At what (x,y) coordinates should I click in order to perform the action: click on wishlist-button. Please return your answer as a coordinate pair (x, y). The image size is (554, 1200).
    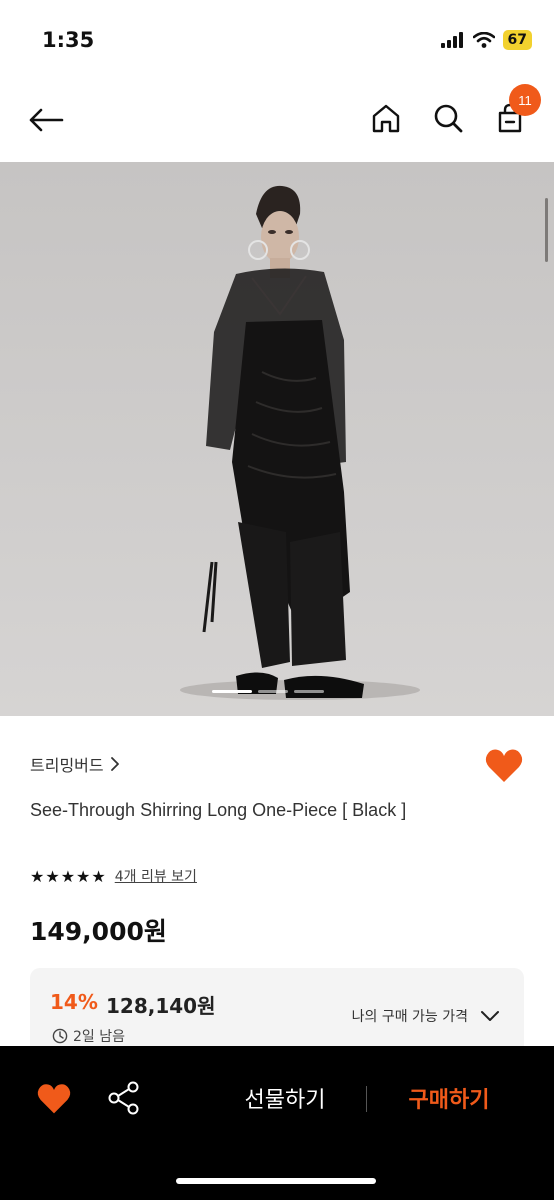
    Looking at the image, I should click on (504, 766).